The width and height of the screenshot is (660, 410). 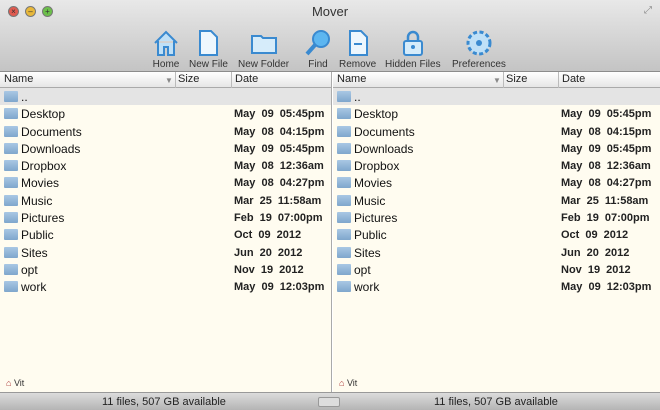 I want to click on column-header: Name ▼ Size Date, so click(x=165, y=80).